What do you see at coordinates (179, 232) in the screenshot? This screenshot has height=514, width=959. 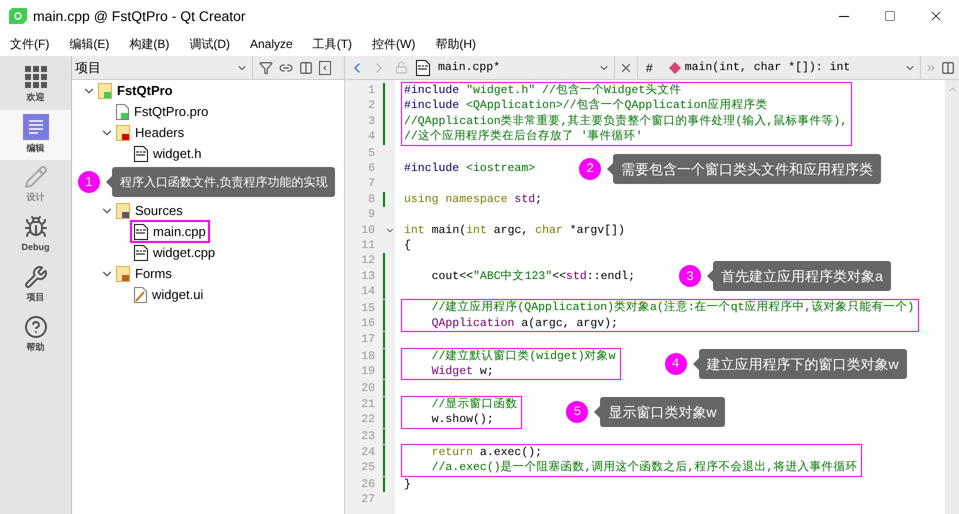 I see `tree-item: main.cpp` at bounding box center [179, 232].